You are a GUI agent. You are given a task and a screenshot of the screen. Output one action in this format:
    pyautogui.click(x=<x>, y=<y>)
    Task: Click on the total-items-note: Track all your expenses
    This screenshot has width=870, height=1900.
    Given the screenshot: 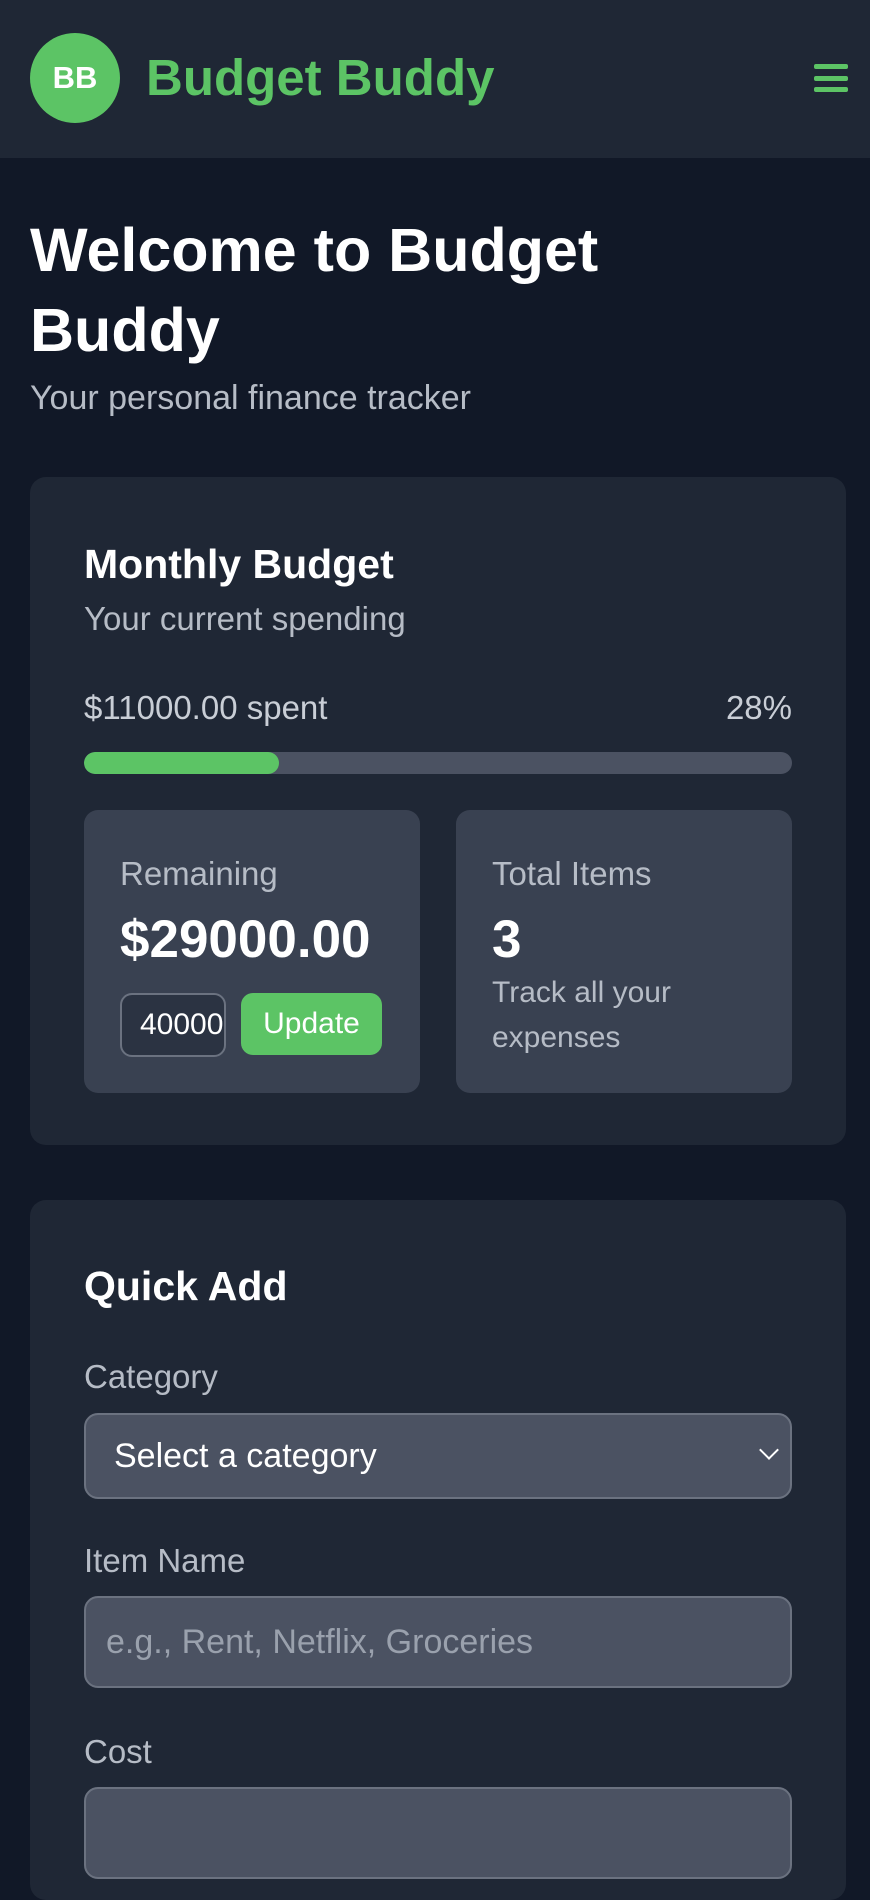 What is the action you would take?
    pyautogui.click(x=581, y=1015)
    